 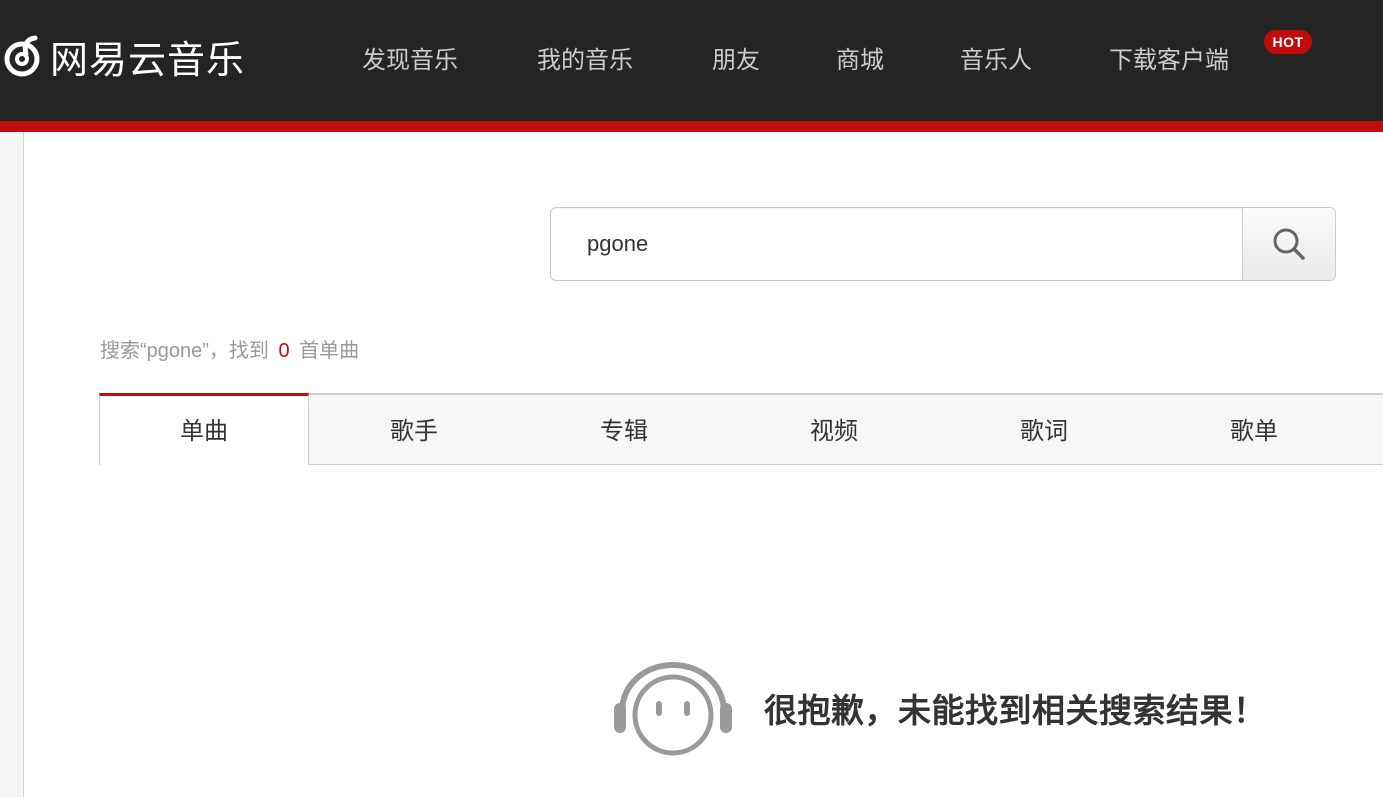 I want to click on result-type-tabs: 单曲 歌手 专辑 视频 歌词 歌单, so click(x=741, y=429).